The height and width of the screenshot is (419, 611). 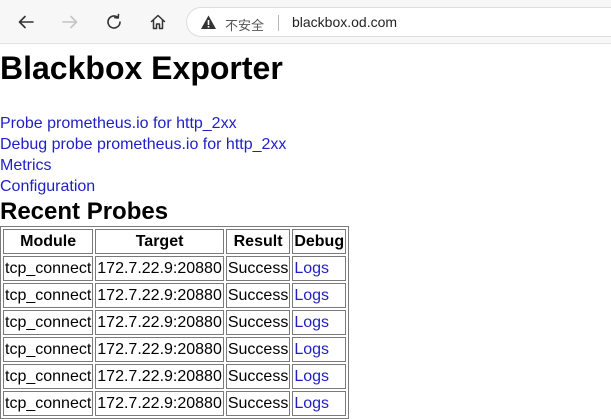 What do you see at coordinates (208, 22) in the screenshot?
I see `warning-icon` at bounding box center [208, 22].